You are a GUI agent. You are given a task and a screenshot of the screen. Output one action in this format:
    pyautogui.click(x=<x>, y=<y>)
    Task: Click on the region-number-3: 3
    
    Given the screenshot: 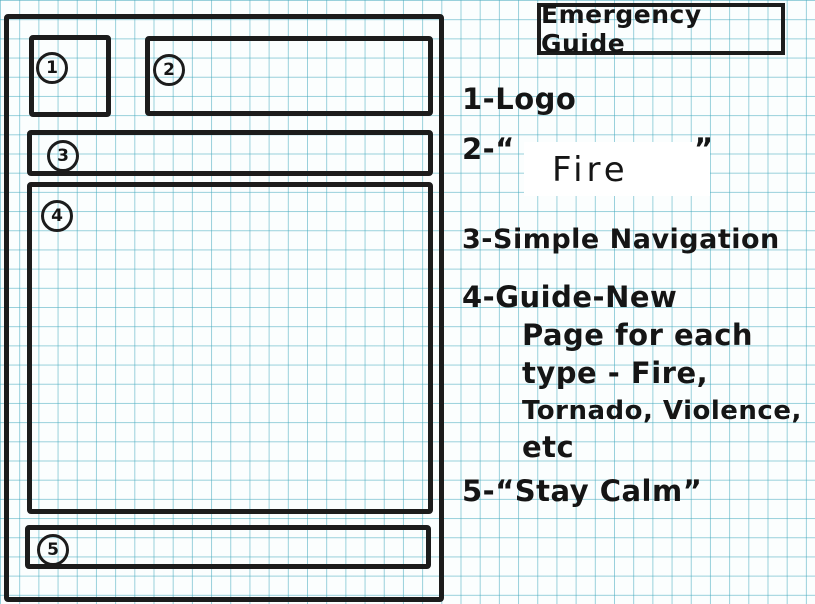 What is the action you would take?
    pyautogui.click(x=63, y=156)
    